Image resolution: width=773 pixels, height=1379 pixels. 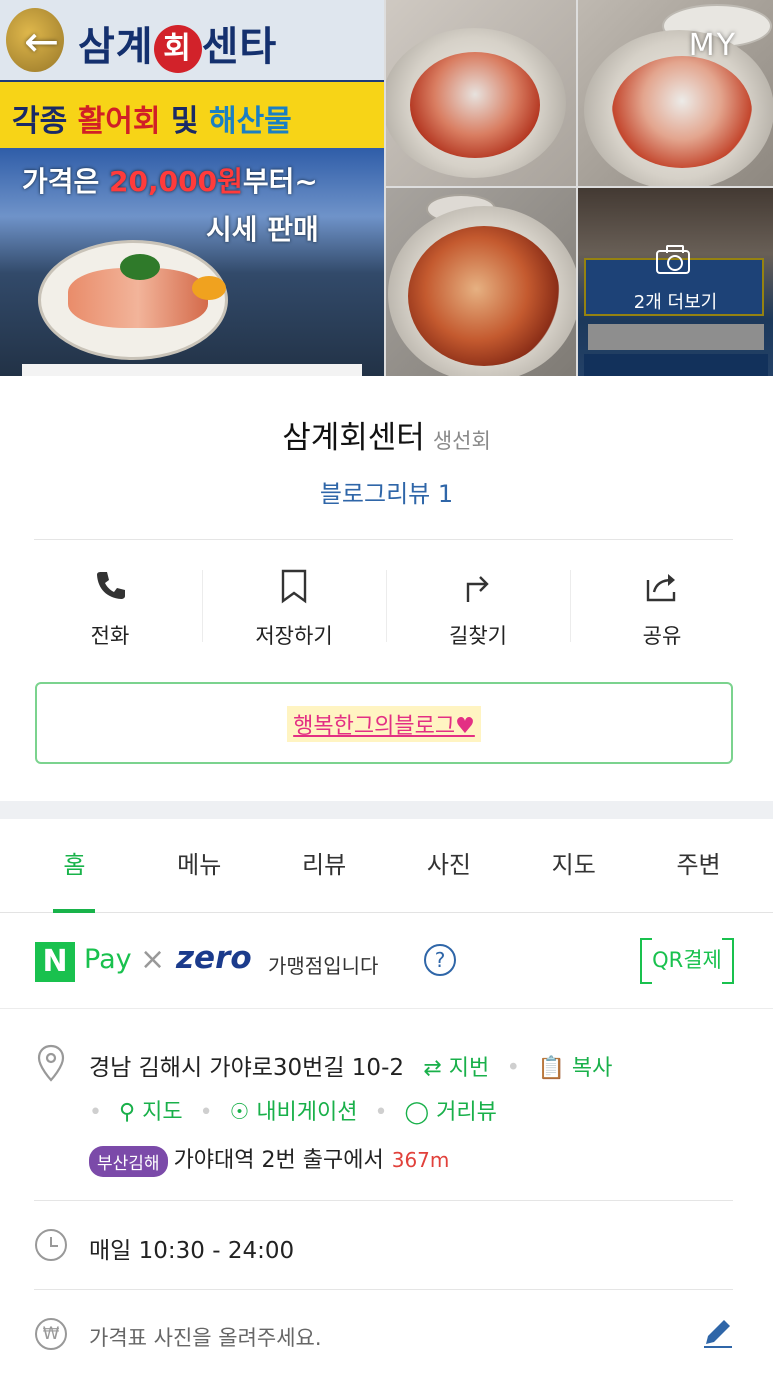 What do you see at coordinates (551, 1068) in the screenshot?
I see `copy-icon: 📋` at bounding box center [551, 1068].